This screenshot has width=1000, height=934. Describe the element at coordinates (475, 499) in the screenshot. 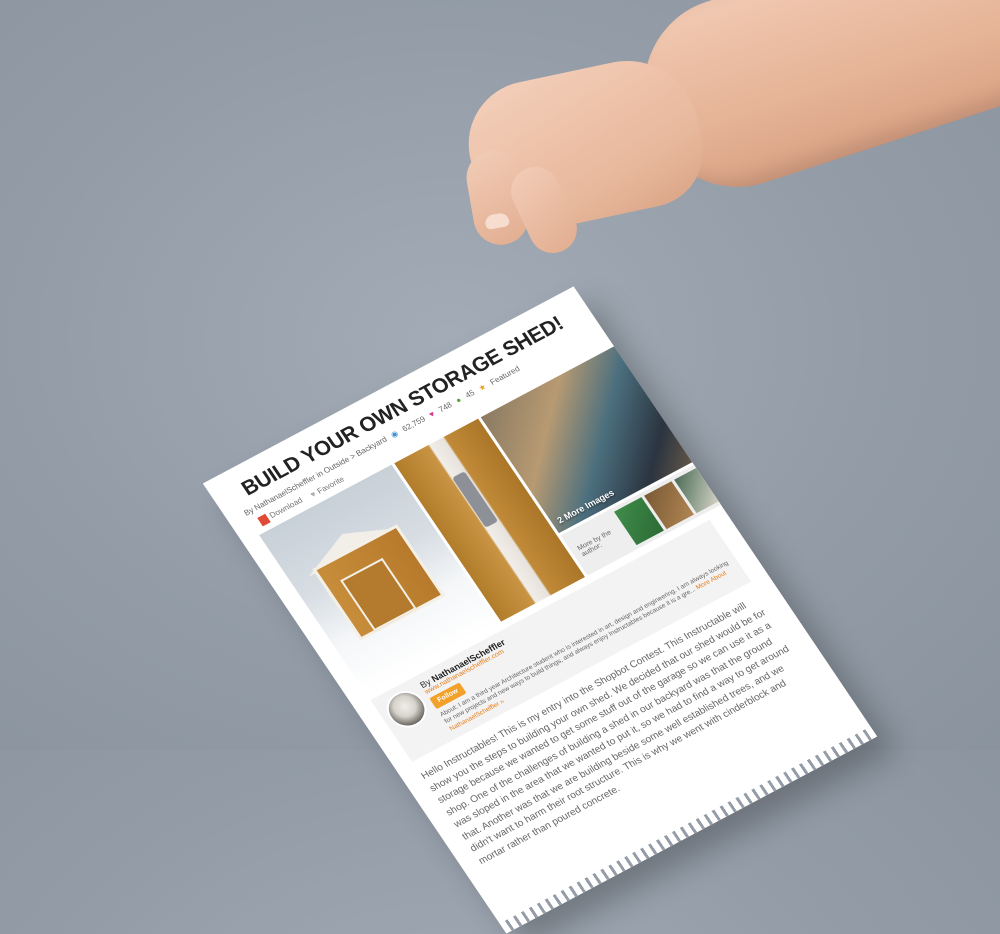

I see `latch-hardware` at that location.